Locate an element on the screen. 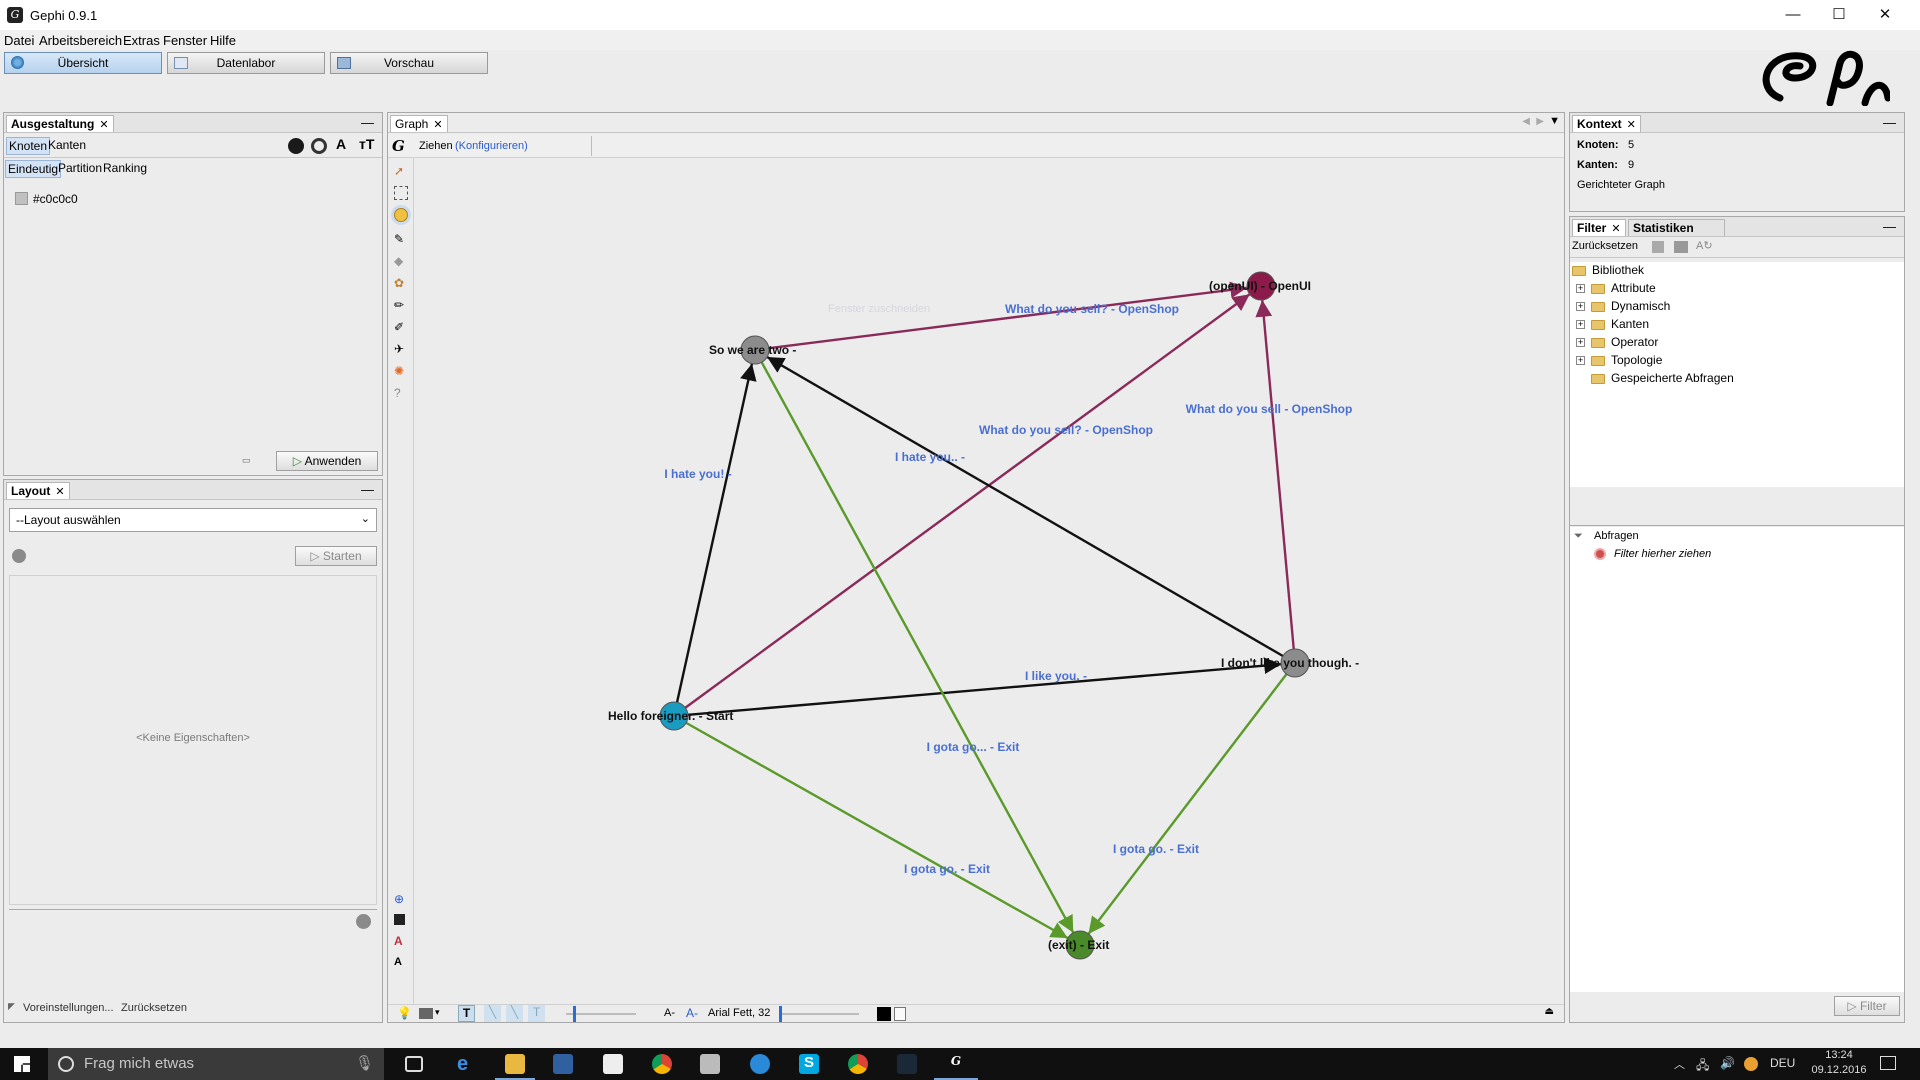  tree-item-attribute: + Attribute is located at coordinates (1616, 290).